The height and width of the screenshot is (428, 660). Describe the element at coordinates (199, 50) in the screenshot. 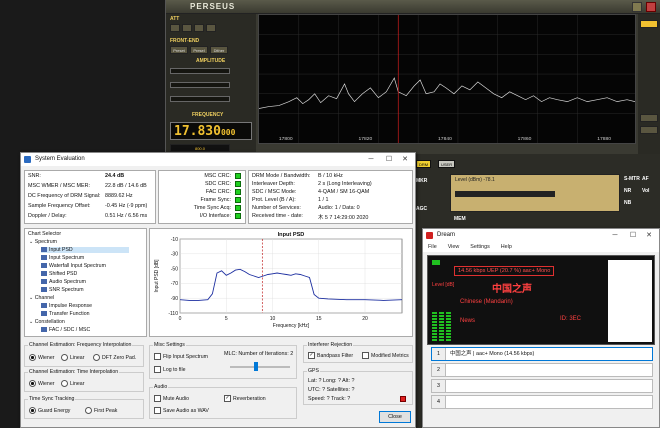

I see `frontend-presel-button: Presel` at that location.